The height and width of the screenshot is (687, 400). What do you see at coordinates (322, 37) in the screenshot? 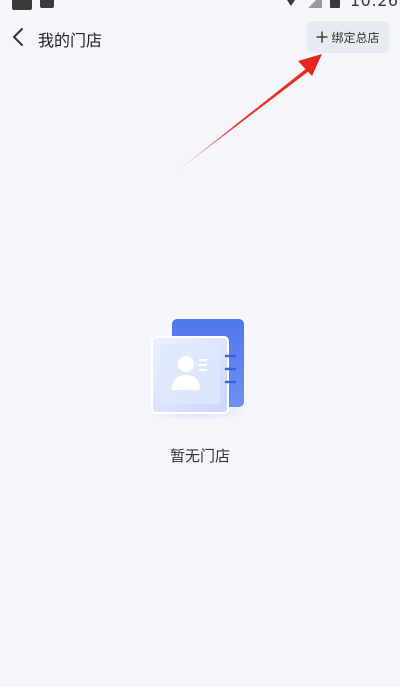
I see `plus-icon` at bounding box center [322, 37].